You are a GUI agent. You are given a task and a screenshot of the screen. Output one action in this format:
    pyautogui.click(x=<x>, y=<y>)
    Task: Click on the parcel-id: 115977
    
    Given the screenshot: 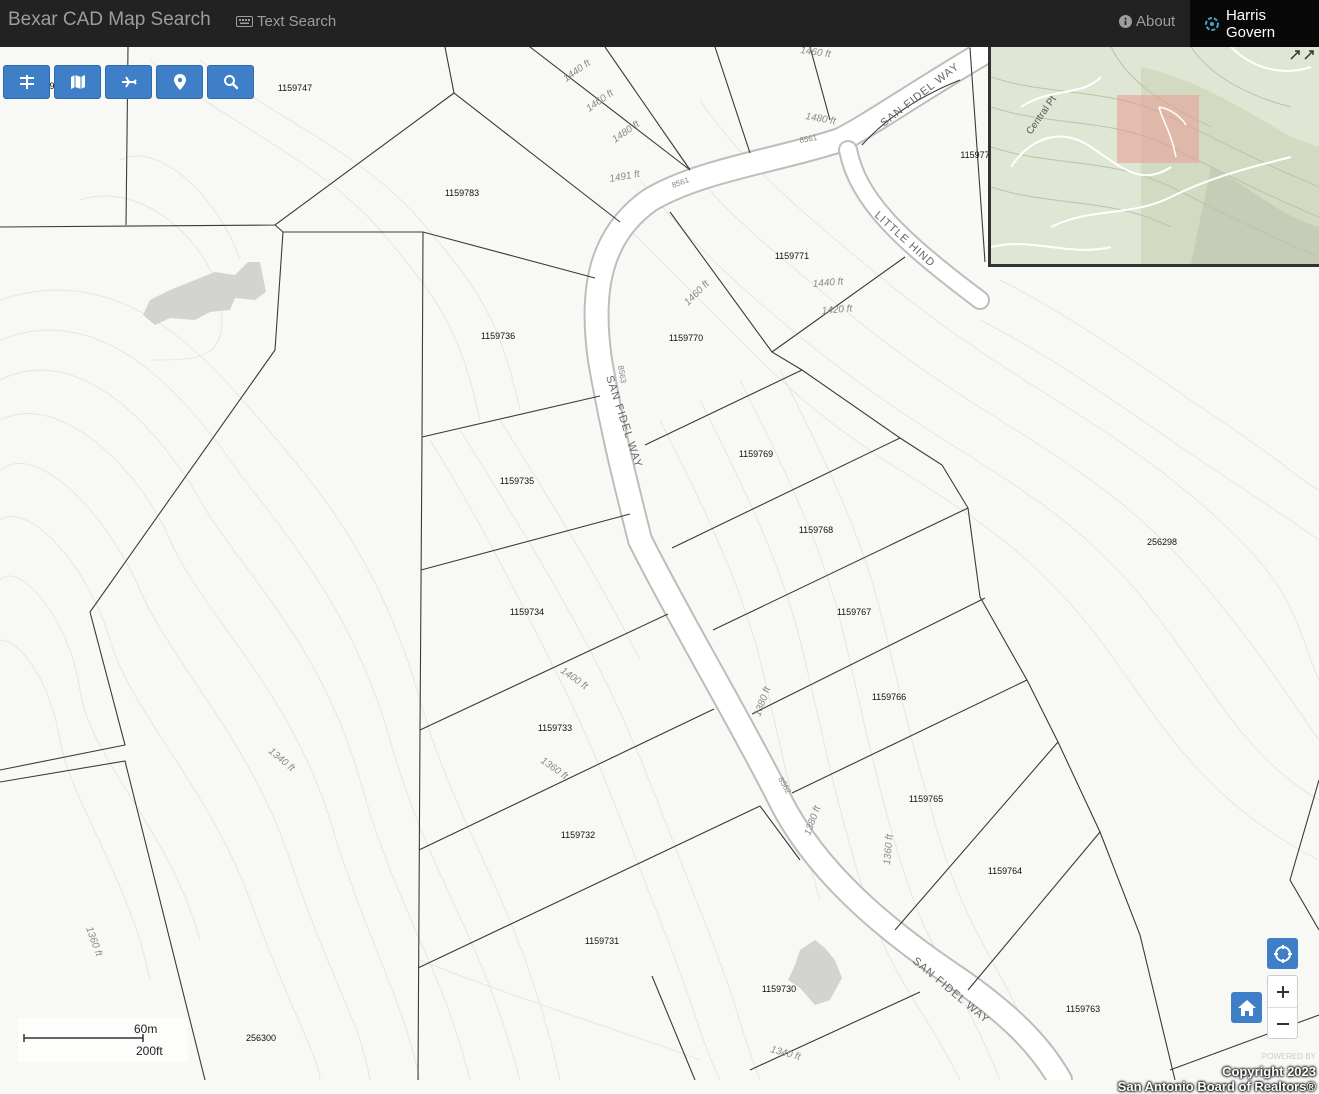 What is the action you would take?
    pyautogui.click(x=974, y=155)
    